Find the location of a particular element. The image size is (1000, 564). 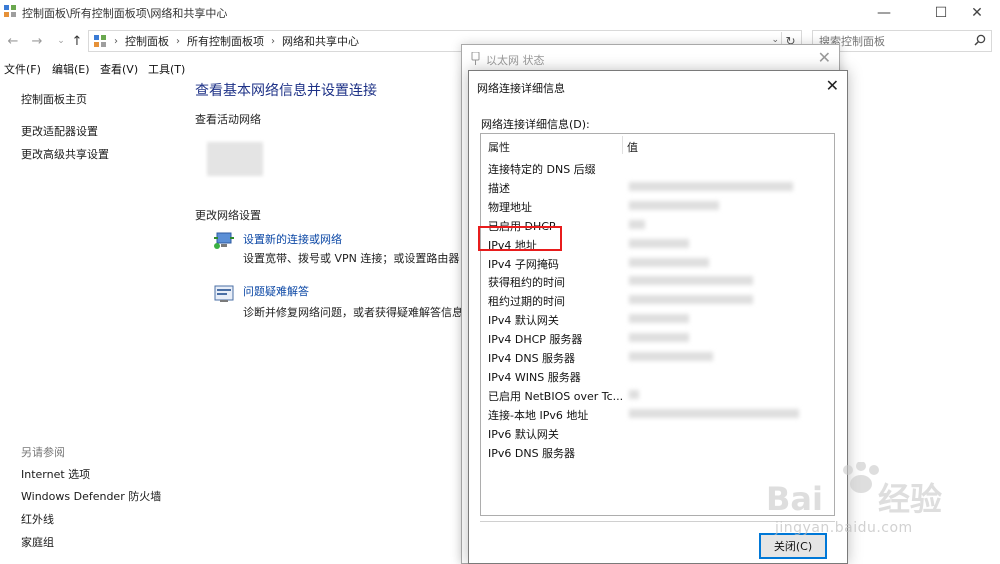

table-row: IPv4 地址 is located at coordinates (657, 243).